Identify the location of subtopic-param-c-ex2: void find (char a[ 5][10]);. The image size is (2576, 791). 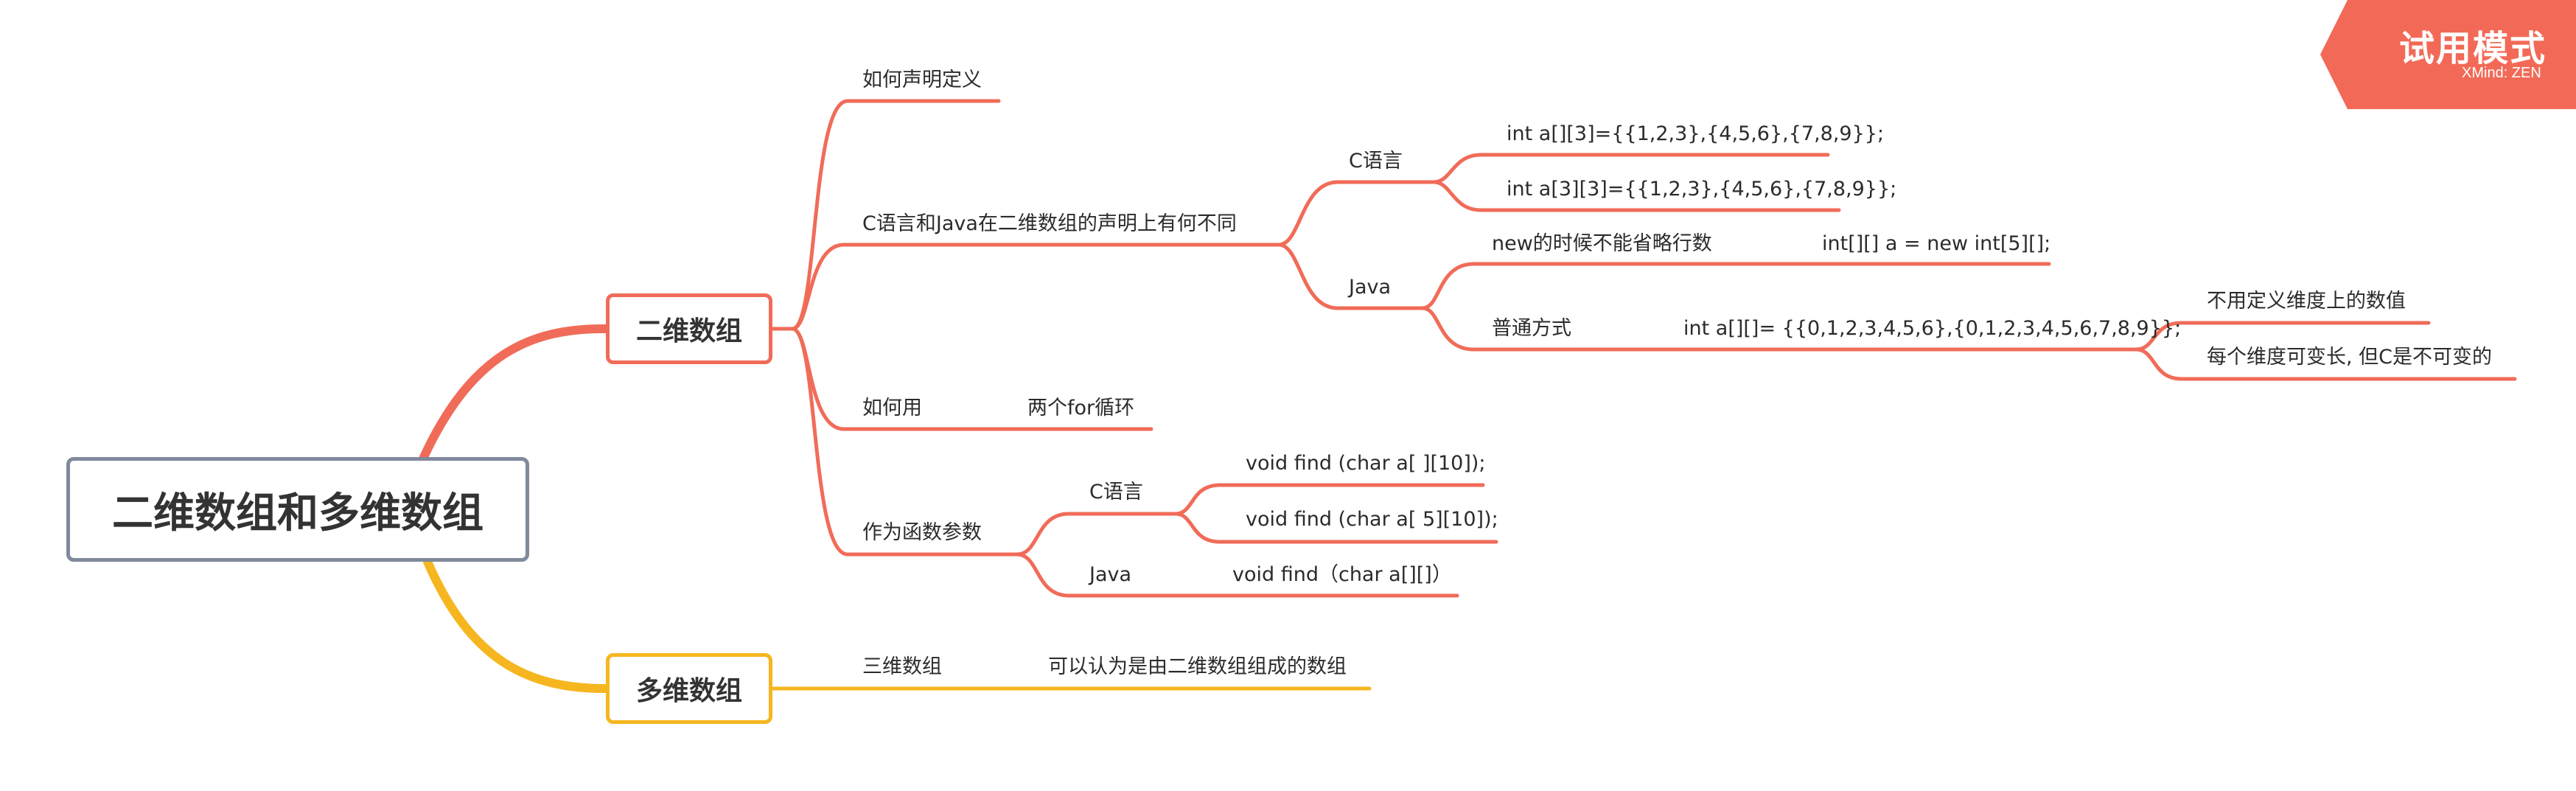
(1372, 519).